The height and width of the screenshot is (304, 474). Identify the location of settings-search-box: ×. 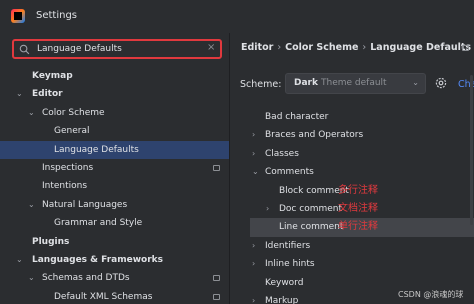
(117, 49).